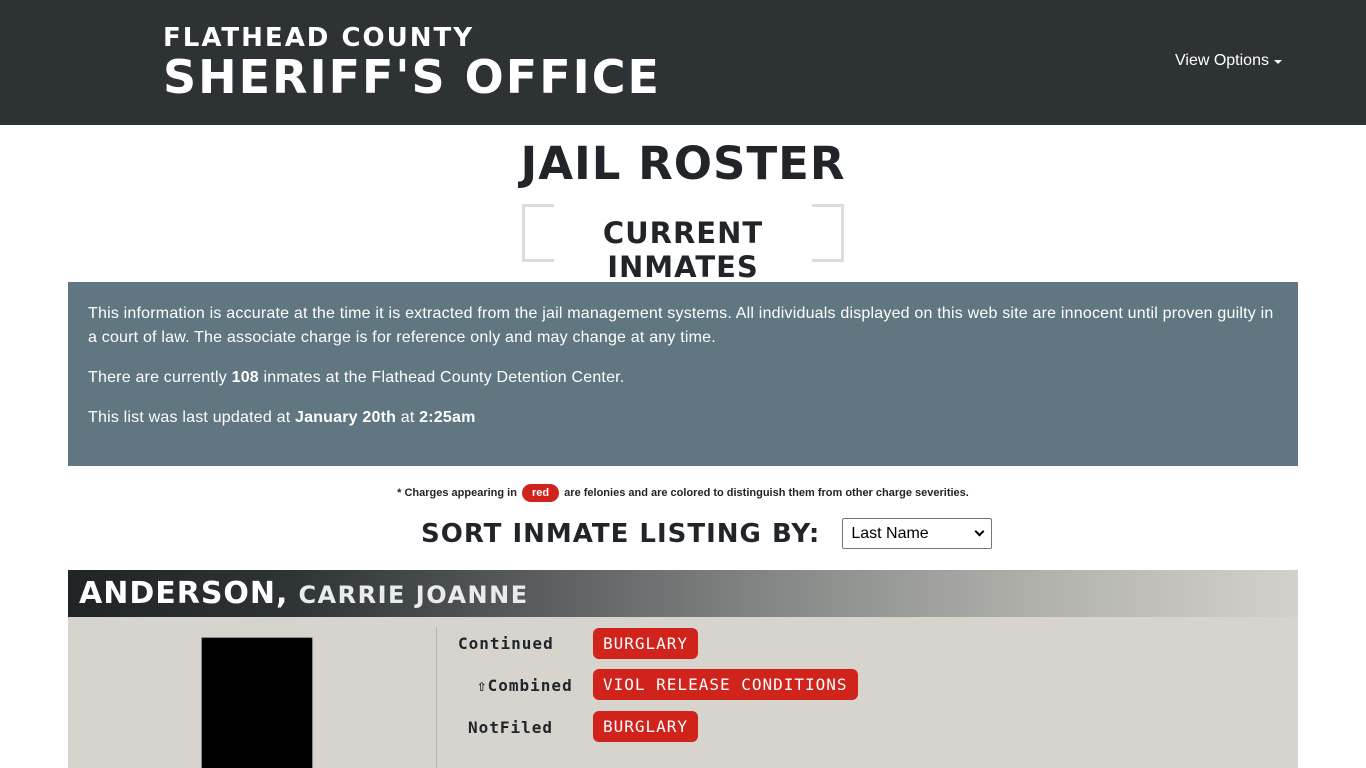 This screenshot has width=1366, height=768. What do you see at coordinates (191, 417) in the screenshot?
I see `updated-prefix: This list was last updated at` at bounding box center [191, 417].